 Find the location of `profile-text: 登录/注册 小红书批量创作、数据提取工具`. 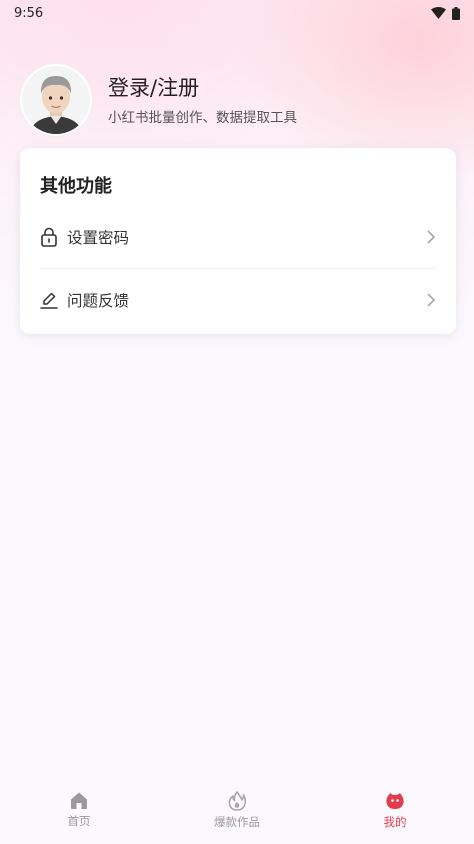

profile-text: 登录/注册 小红书批量创作、数据提取工具 is located at coordinates (202, 100).